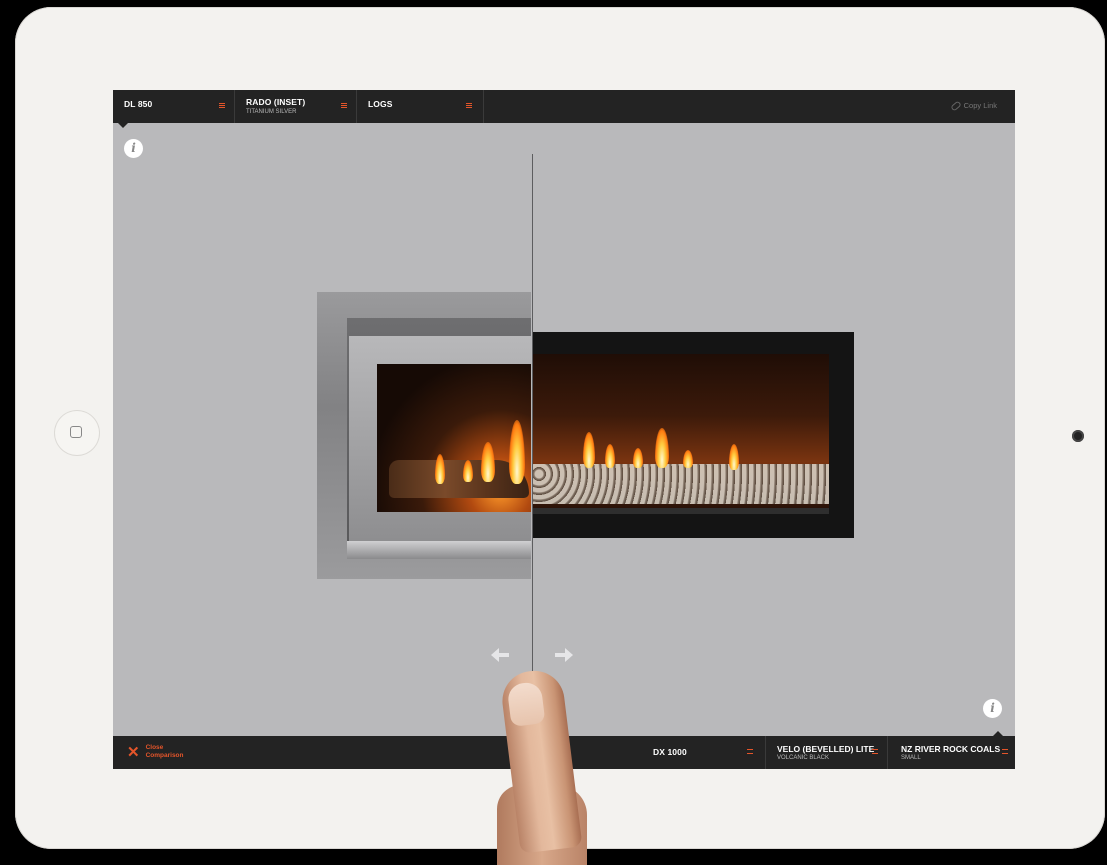  Describe the element at coordinates (276, 102) in the screenshot. I see `segment-title: RADO (INSET)` at that location.